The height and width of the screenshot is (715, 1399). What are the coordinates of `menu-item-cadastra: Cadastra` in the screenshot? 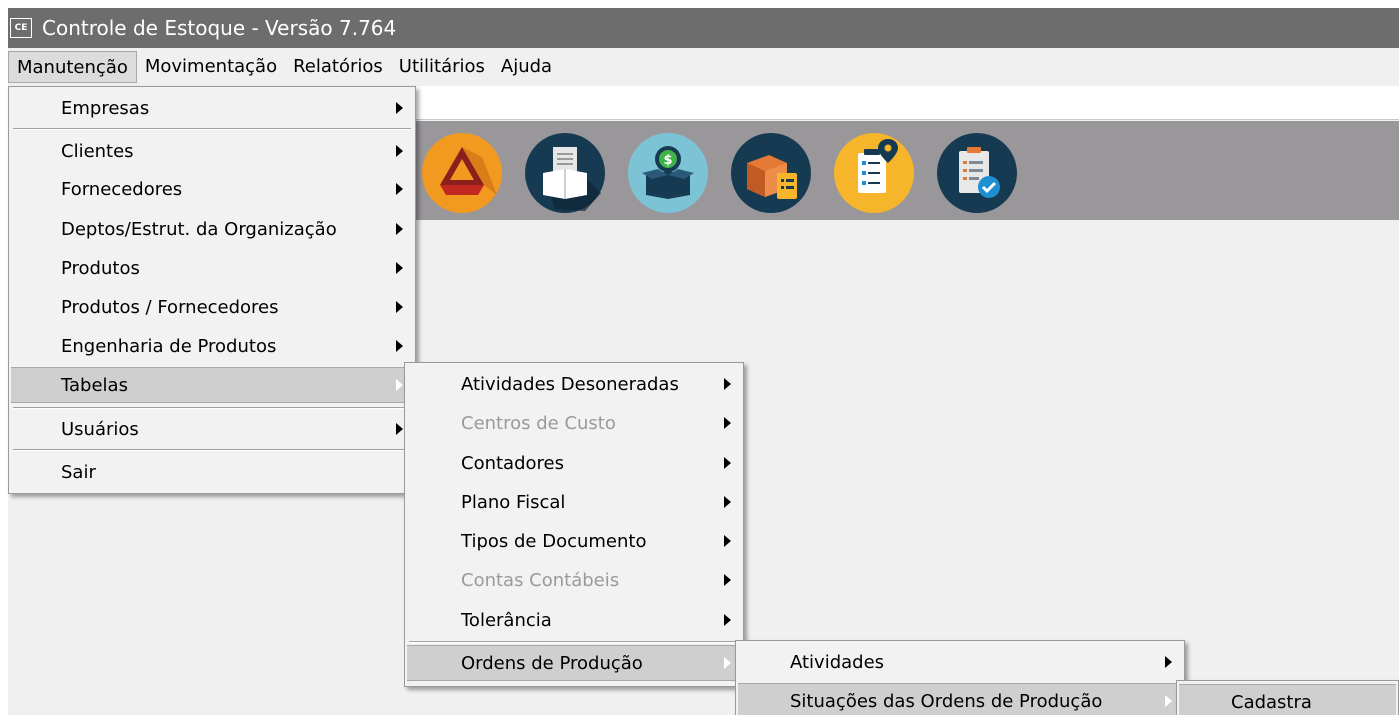 It's located at (1287, 699).